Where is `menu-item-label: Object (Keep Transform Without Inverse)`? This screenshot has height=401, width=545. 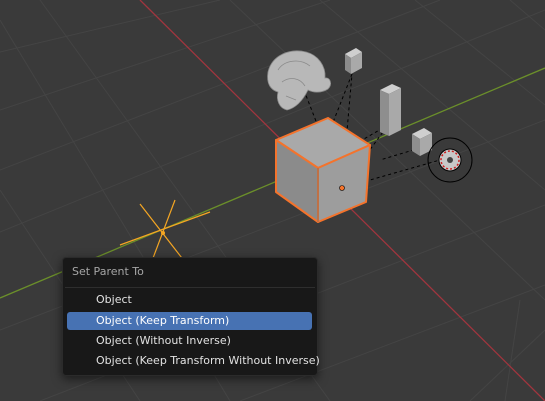
menu-item-label: Object (Keep Transform Without Inverse) is located at coordinates (208, 360).